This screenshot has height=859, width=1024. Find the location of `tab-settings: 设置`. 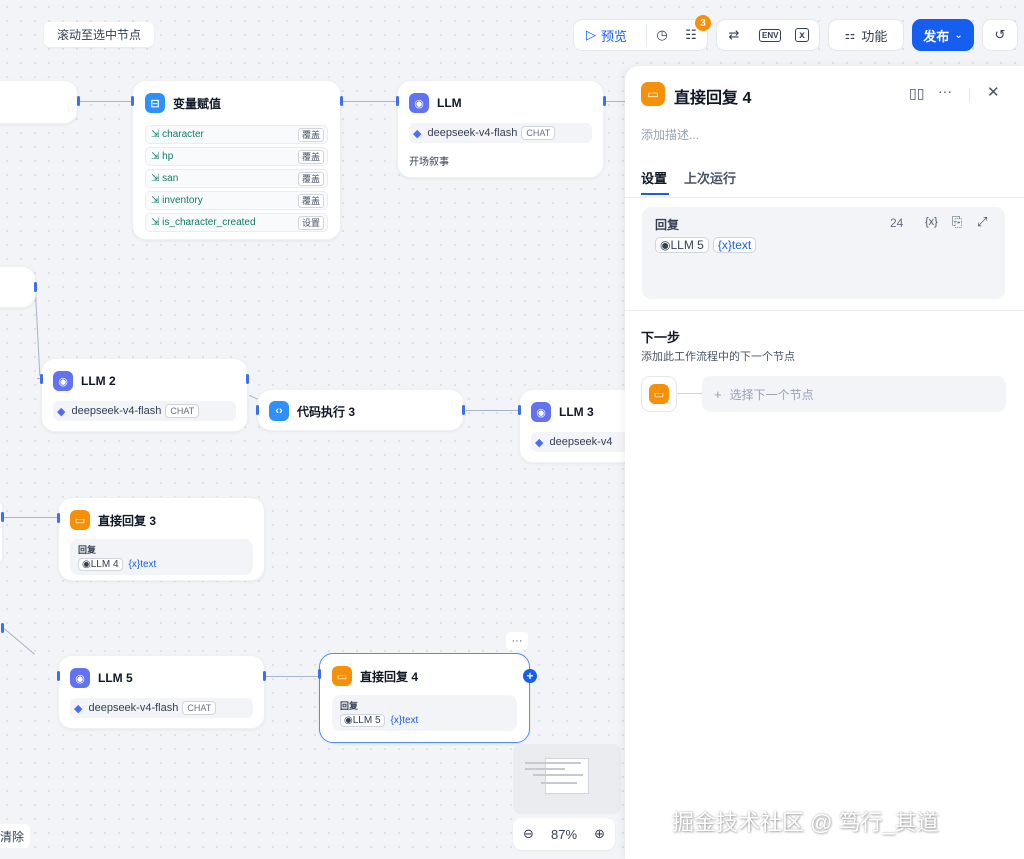

tab-settings: 设置 is located at coordinates (654, 177).